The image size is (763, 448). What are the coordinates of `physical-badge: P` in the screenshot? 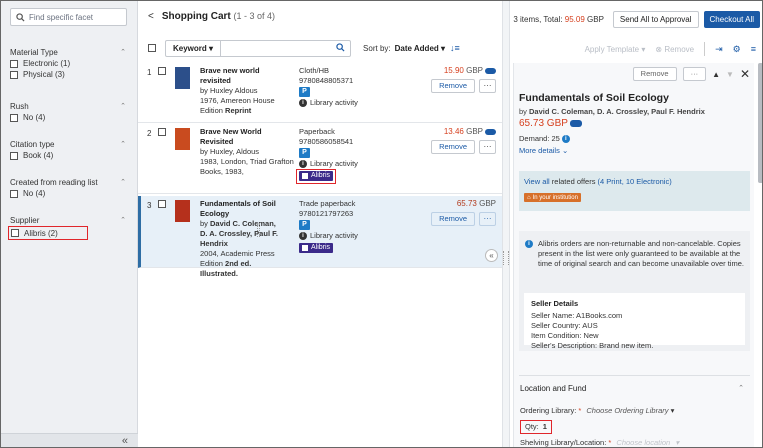 It's located at (304, 153).